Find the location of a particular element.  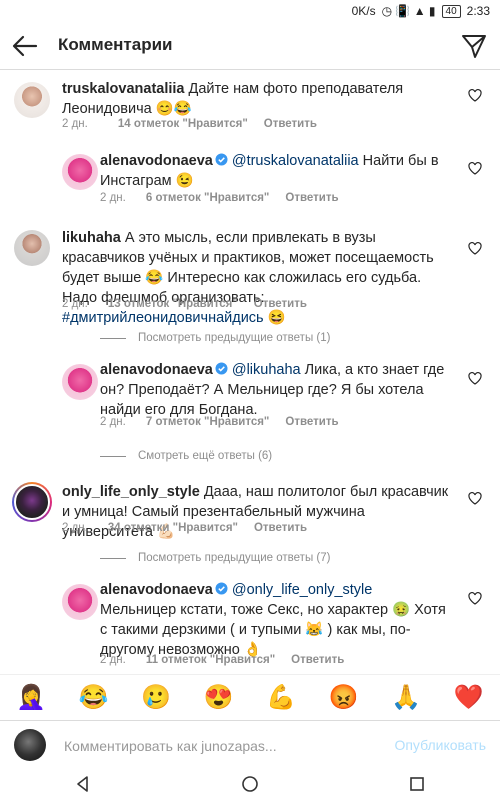

thread-label: Смотреть ещё ответы (6) is located at coordinates (205, 456).